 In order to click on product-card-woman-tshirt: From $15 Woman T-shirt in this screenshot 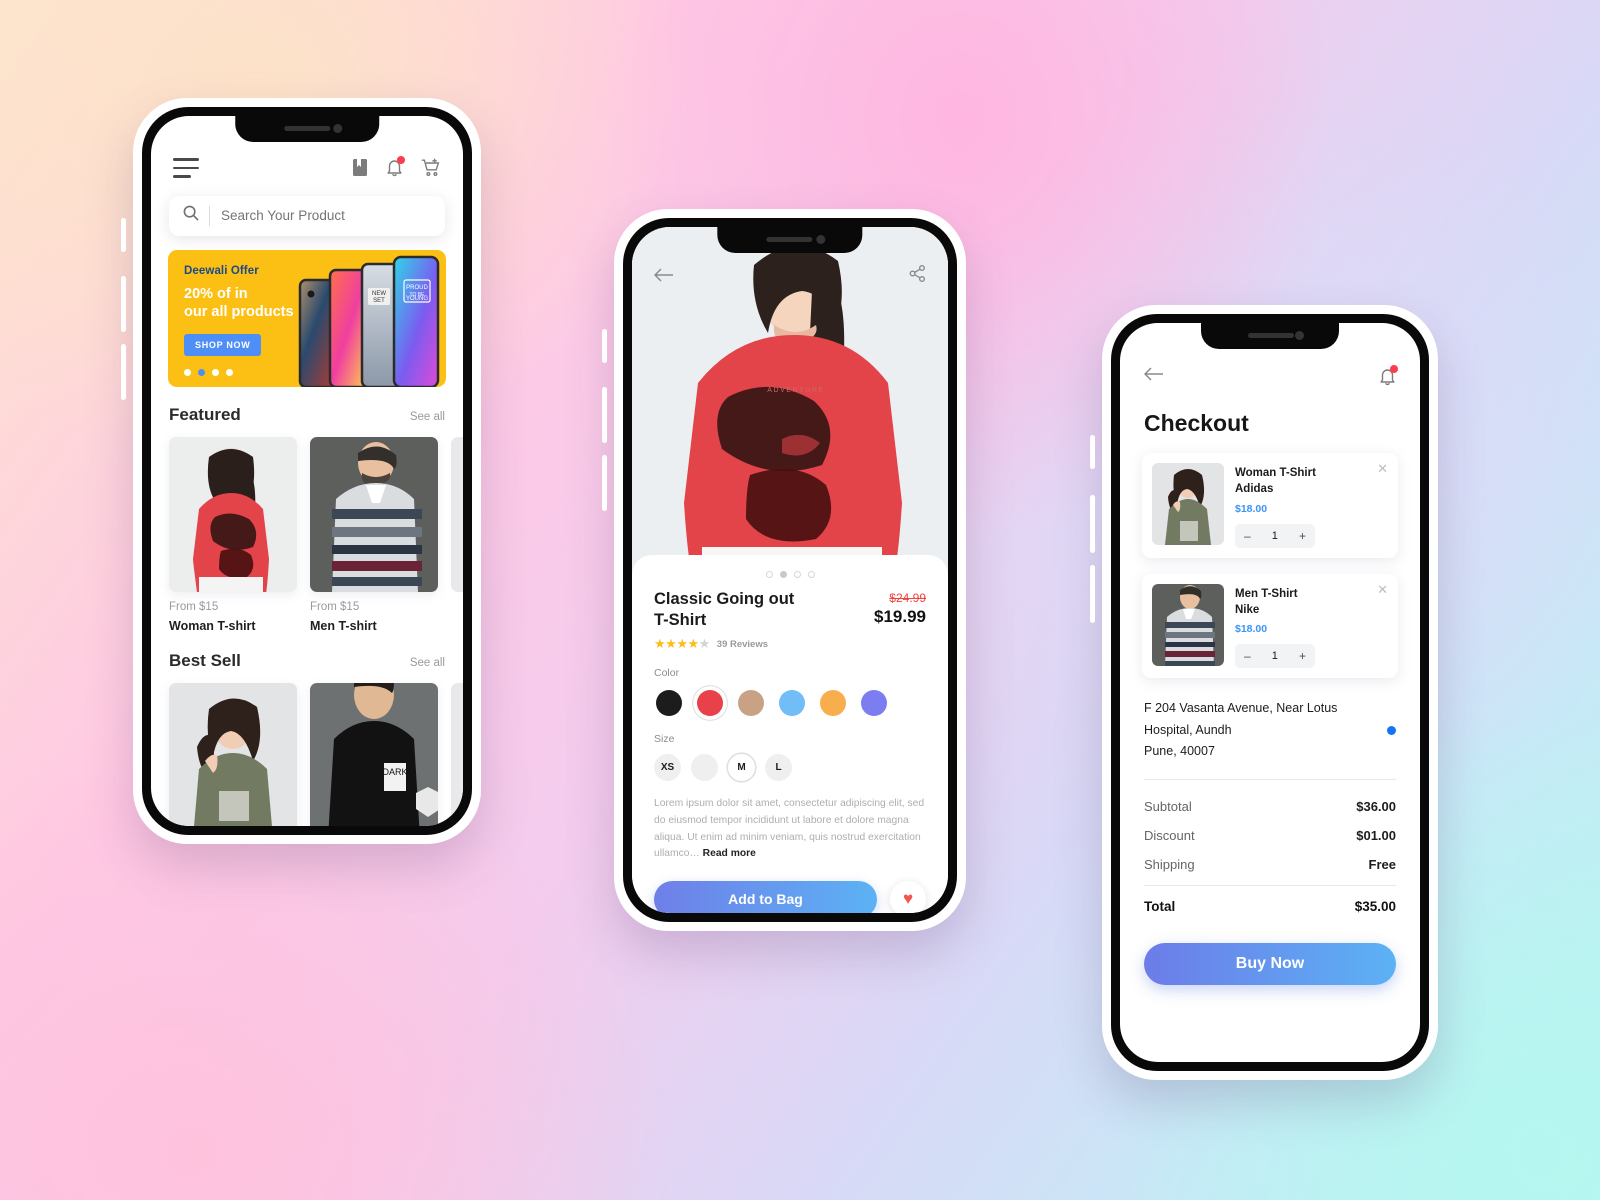, I will do `click(233, 534)`.